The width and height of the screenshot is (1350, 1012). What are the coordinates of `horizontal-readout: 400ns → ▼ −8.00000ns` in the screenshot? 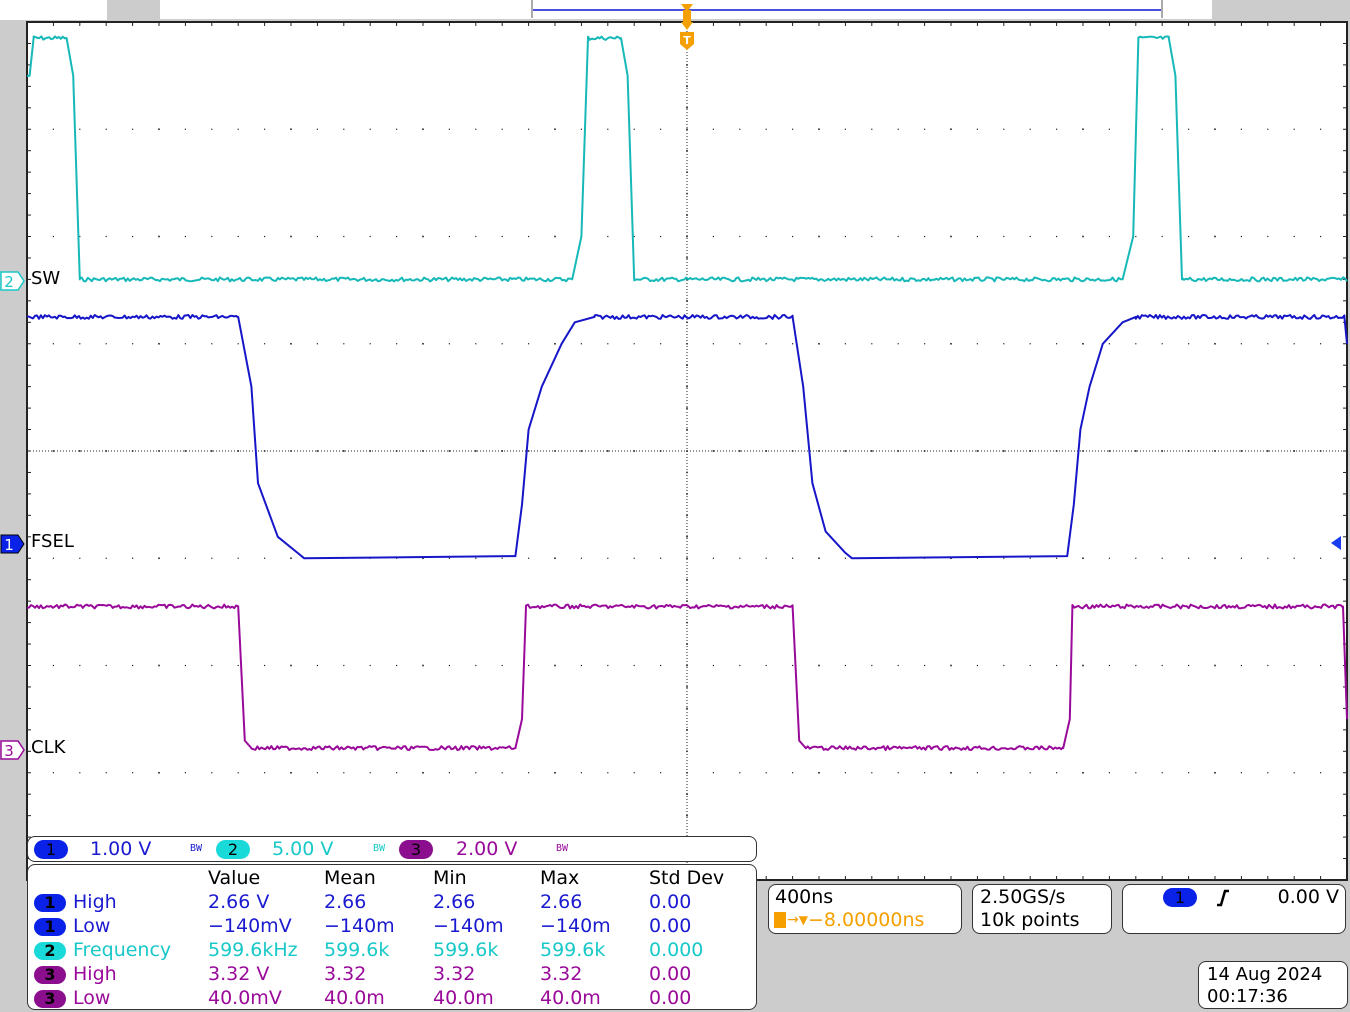 It's located at (865, 909).